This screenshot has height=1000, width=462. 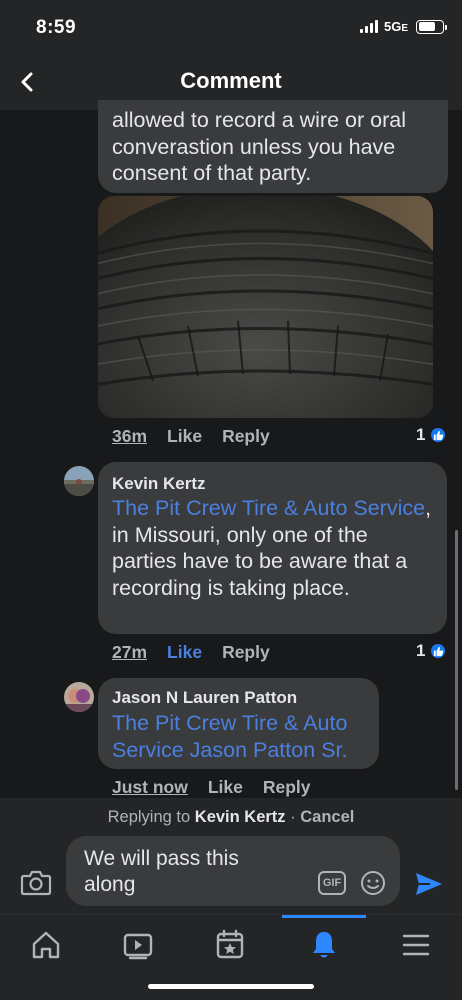 What do you see at coordinates (268, 508) in the screenshot?
I see `mention-link: The Pit Crew Tire & Auto Service` at bounding box center [268, 508].